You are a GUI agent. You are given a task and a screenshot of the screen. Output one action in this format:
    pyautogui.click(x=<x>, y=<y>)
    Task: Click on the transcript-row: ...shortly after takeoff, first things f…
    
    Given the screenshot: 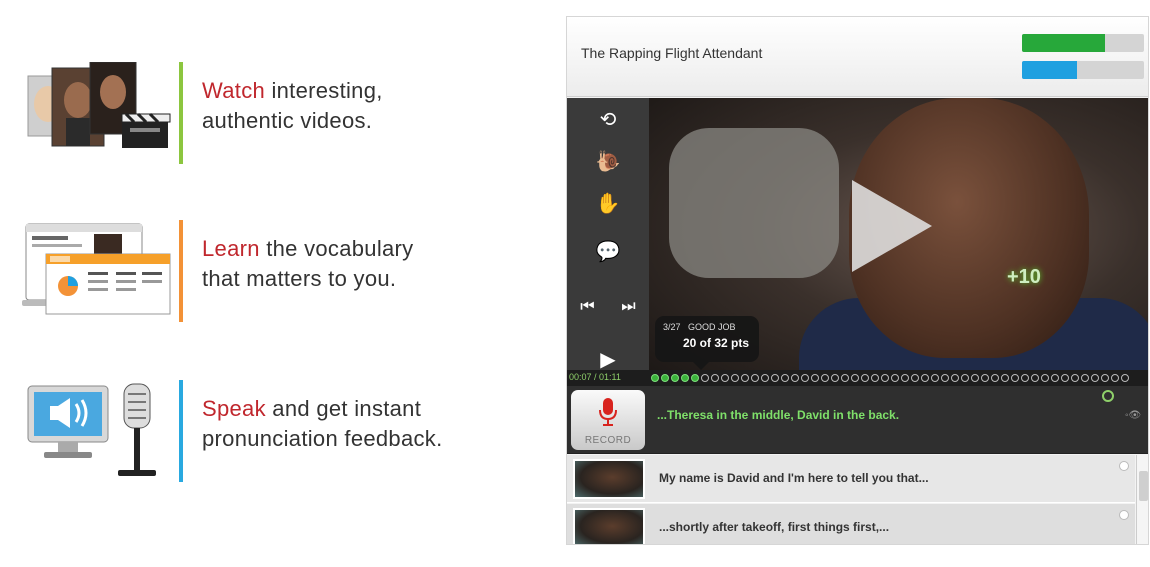 What is the action you would take?
    pyautogui.click(x=851, y=524)
    